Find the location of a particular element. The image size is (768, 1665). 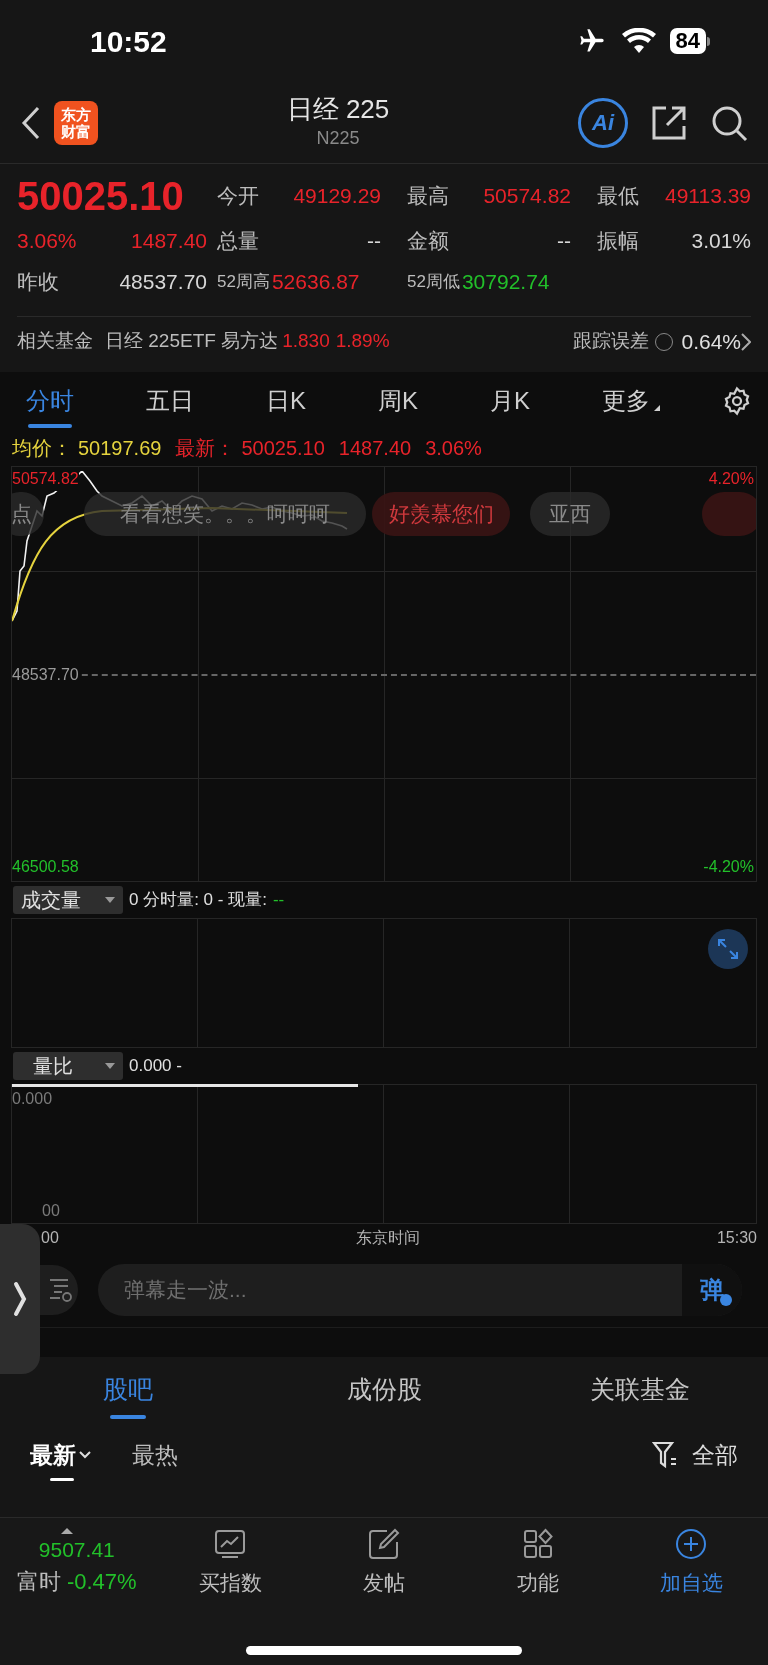

stat-value: 30792.74 is located at coordinates (505, 282).